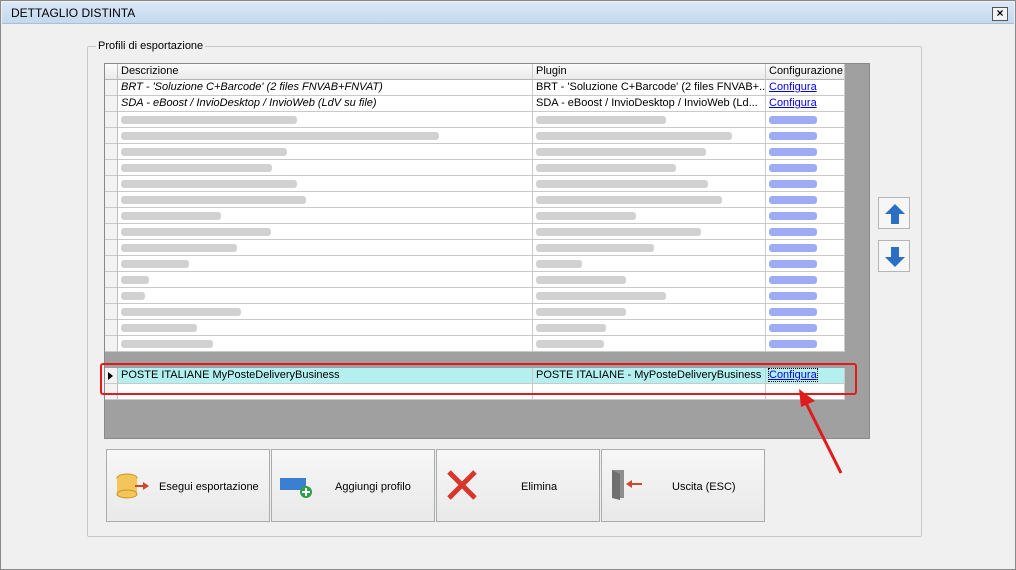 This screenshot has height=570, width=1016. I want to click on arrow-down-icon, so click(895, 257).